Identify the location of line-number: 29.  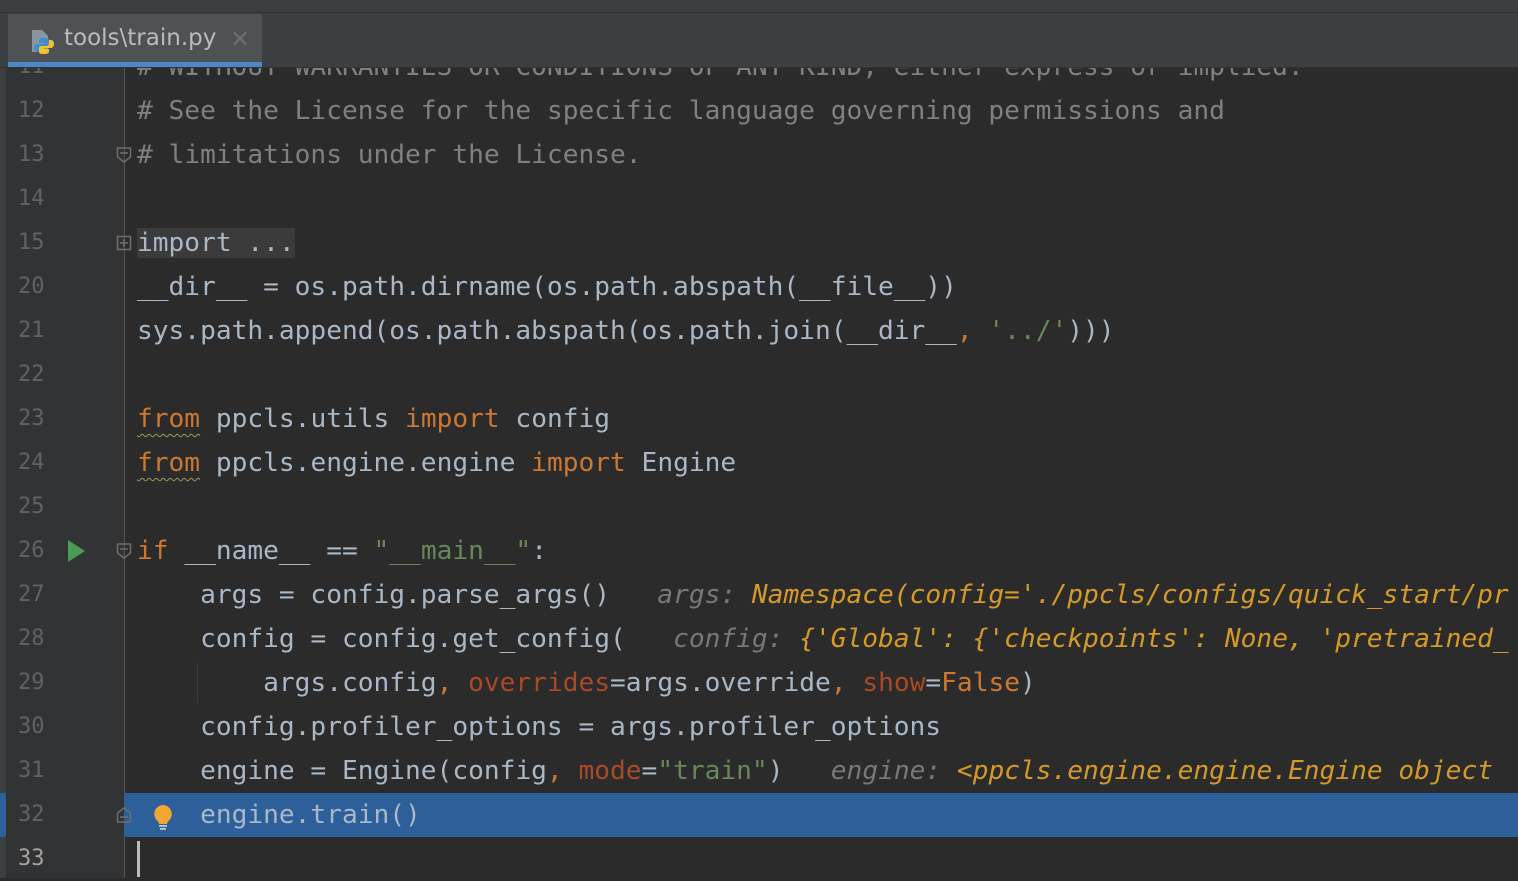
(65, 683).